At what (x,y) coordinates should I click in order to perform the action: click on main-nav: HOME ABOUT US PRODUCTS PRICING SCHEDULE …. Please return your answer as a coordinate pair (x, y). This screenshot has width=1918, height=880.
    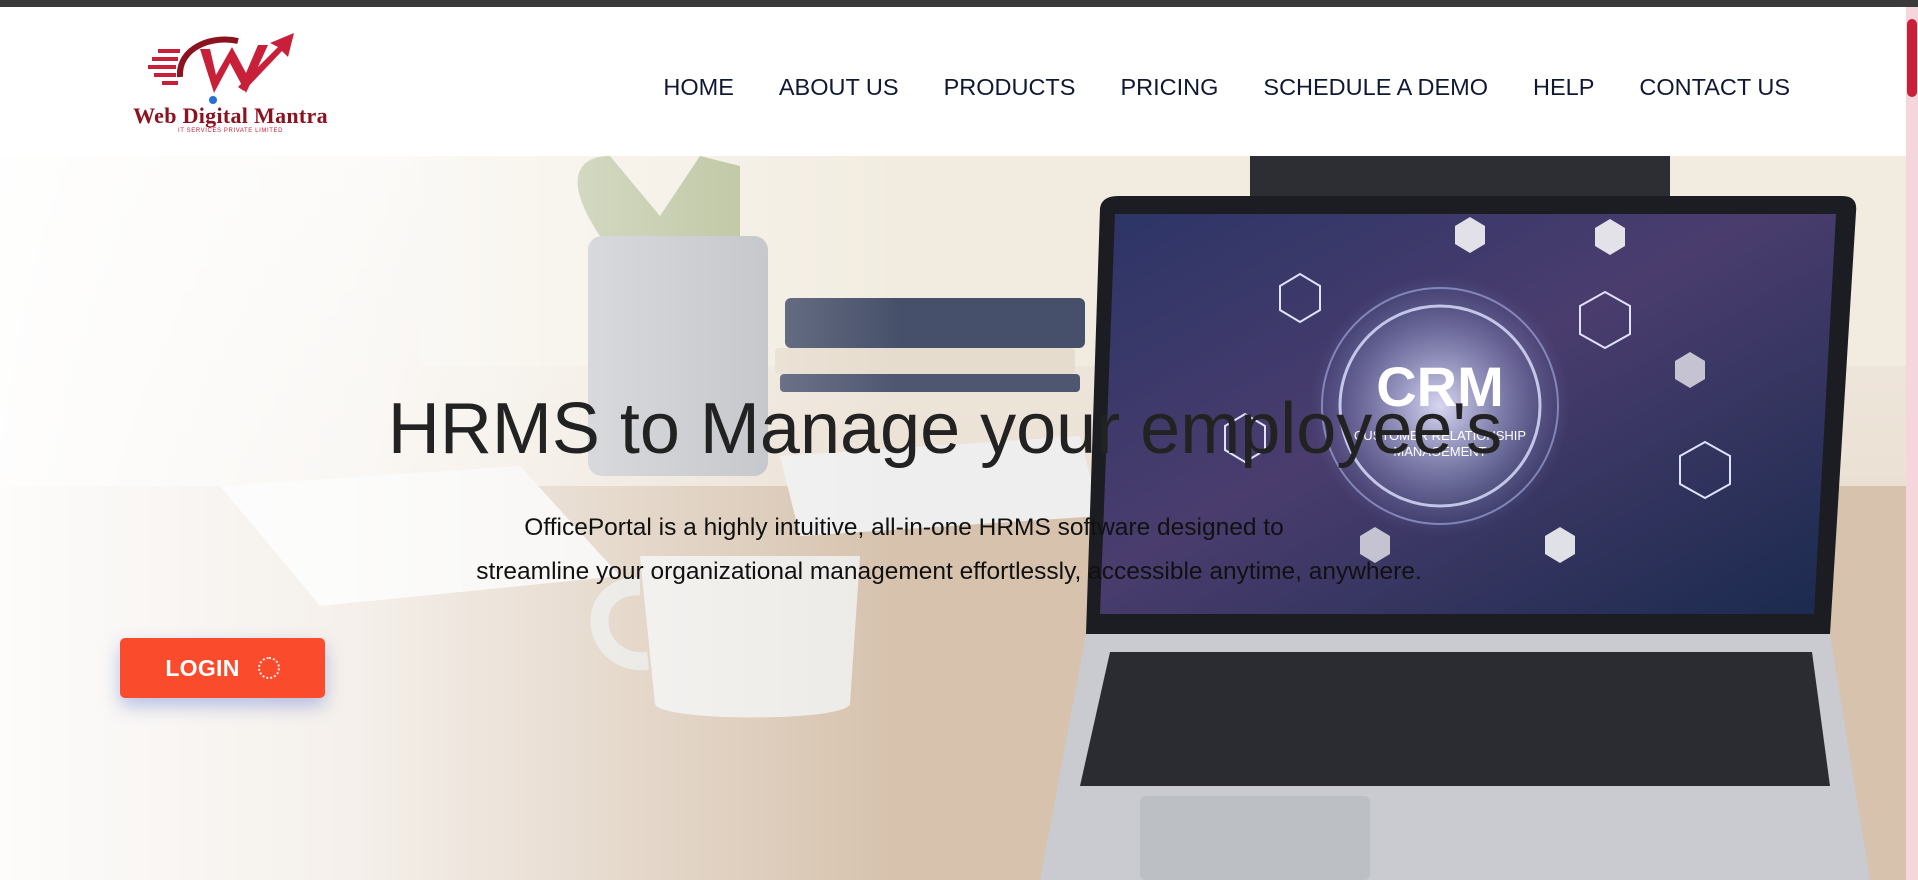
    Looking at the image, I should click on (1226, 87).